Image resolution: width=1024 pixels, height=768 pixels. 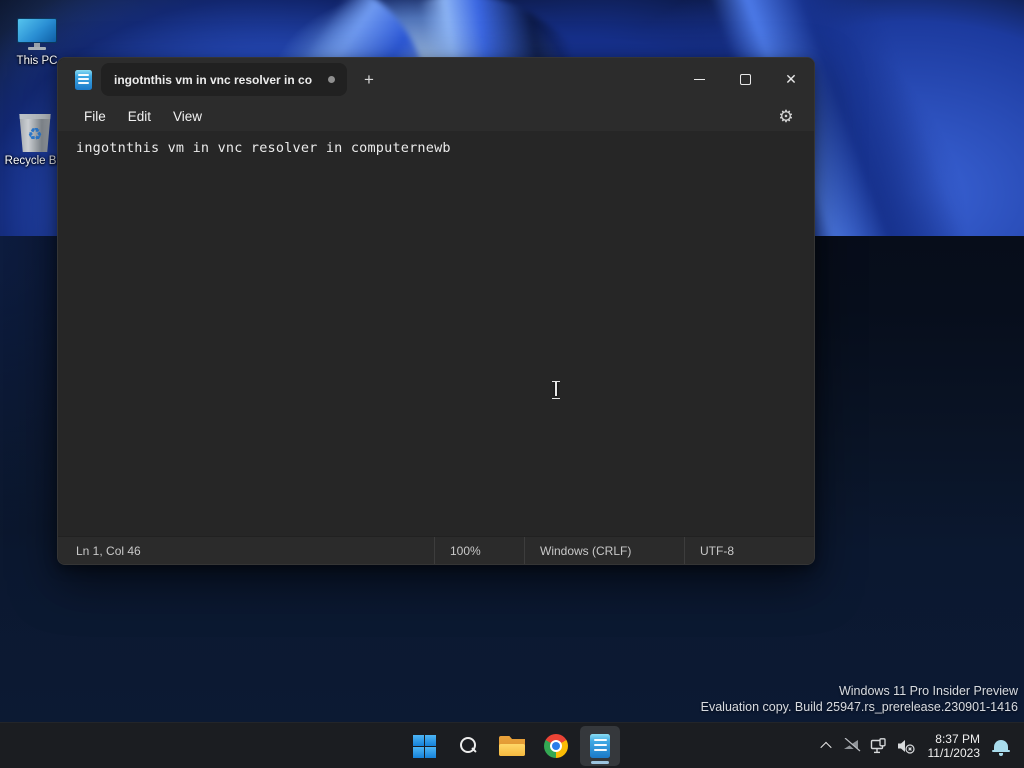 What do you see at coordinates (37, 35) in the screenshot?
I see `this-pc-icon` at bounding box center [37, 35].